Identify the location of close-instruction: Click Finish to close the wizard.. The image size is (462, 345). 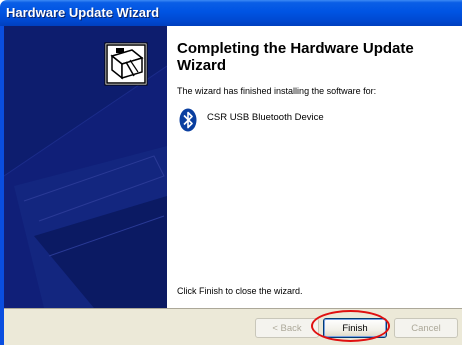
(240, 291).